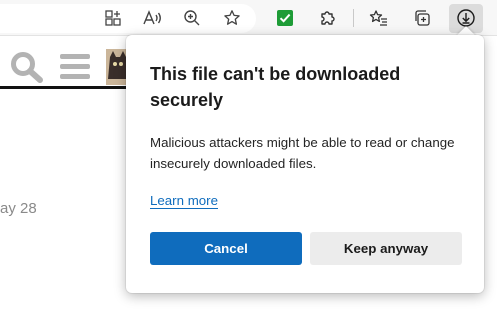 This screenshot has width=497, height=310. I want to click on keep-anyway-button: Keep anyway, so click(386, 248).